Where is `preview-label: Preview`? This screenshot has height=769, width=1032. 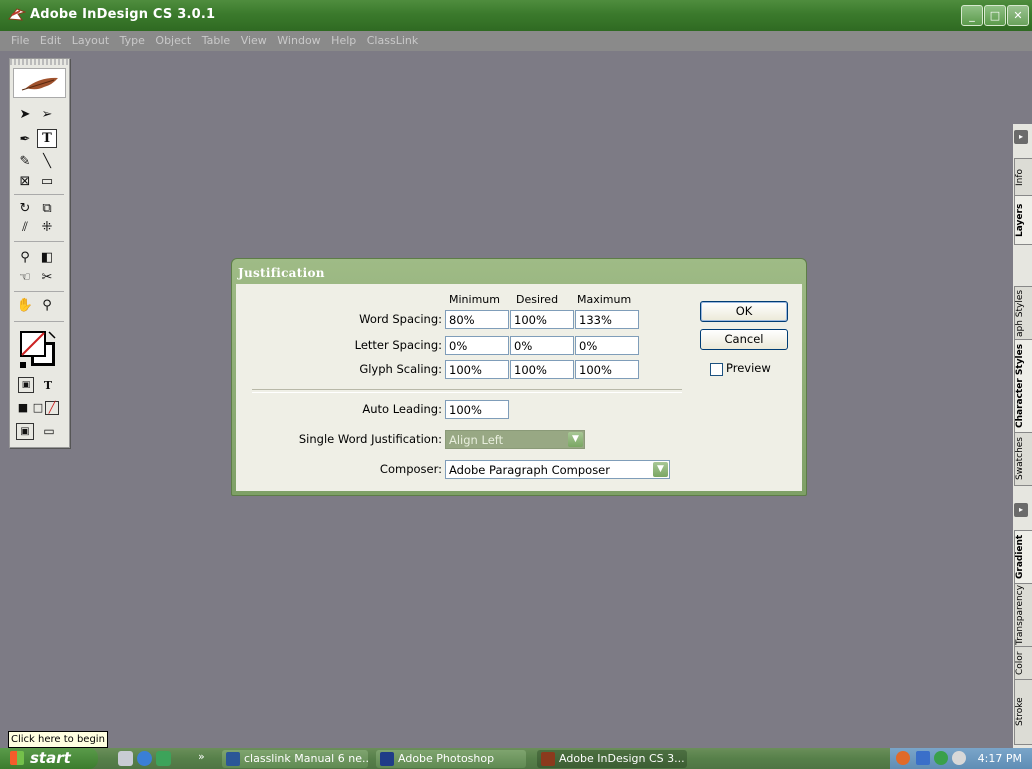
preview-label: Preview is located at coordinates (748, 368).